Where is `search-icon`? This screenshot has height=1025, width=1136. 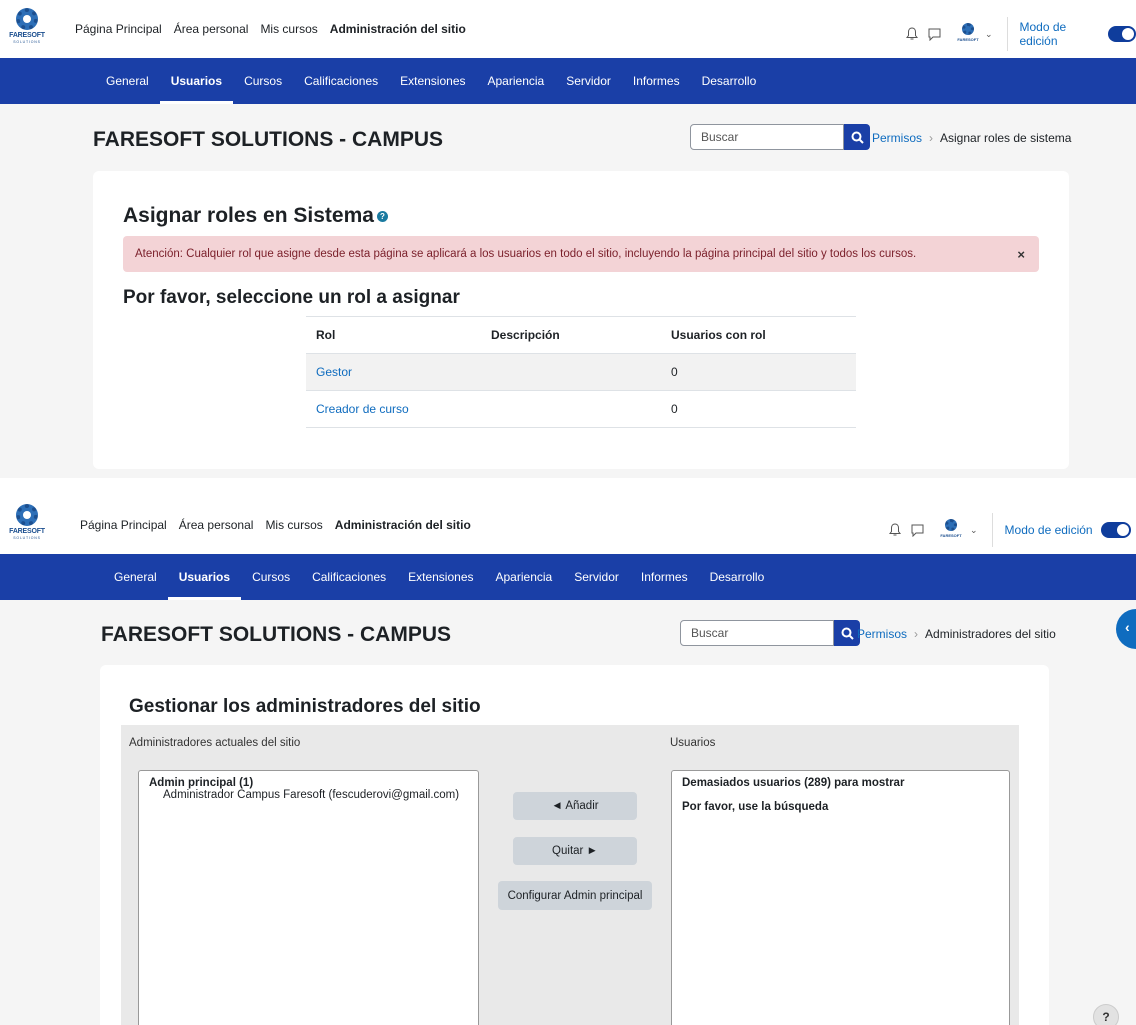
search-icon is located at coordinates (857, 137).